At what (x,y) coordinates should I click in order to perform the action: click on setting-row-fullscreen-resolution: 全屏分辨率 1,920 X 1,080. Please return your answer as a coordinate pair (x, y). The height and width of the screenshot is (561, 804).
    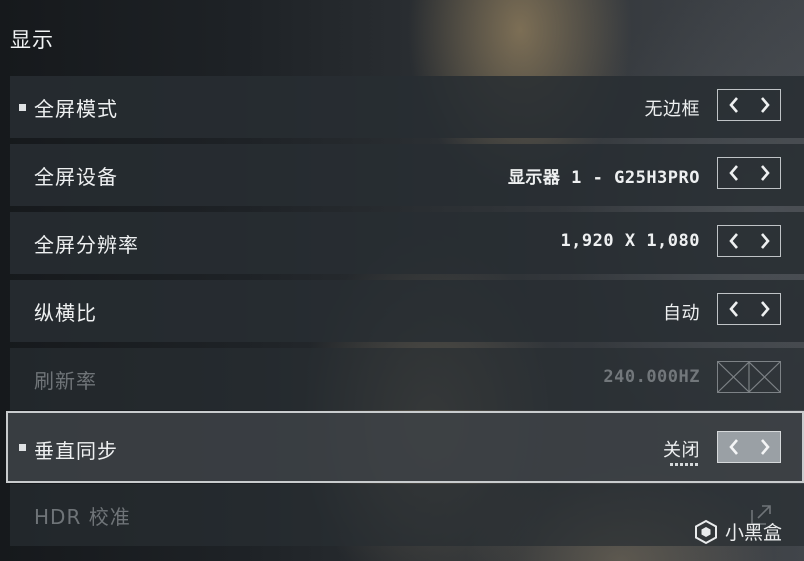
    Looking at the image, I should click on (407, 243).